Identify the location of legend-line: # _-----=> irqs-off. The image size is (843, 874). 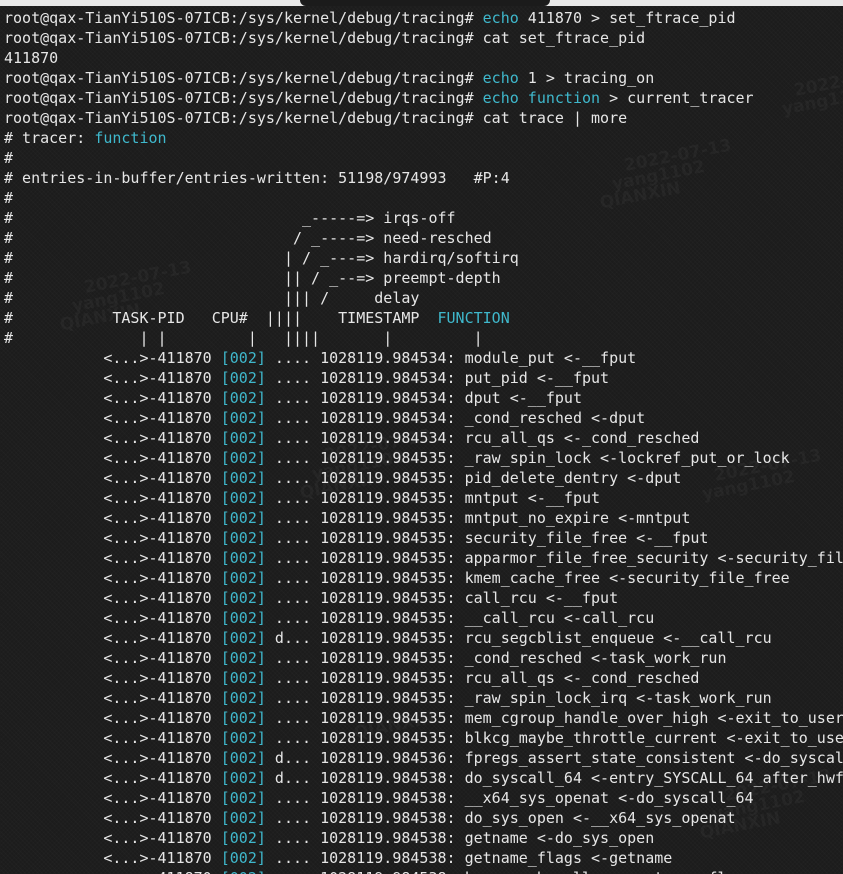
(423, 218).